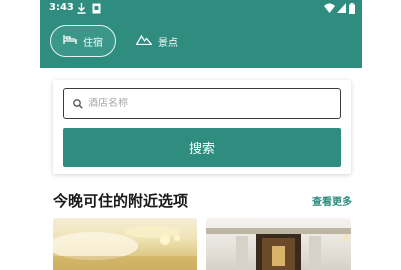  I want to click on battery-icon, so click(352, 10).